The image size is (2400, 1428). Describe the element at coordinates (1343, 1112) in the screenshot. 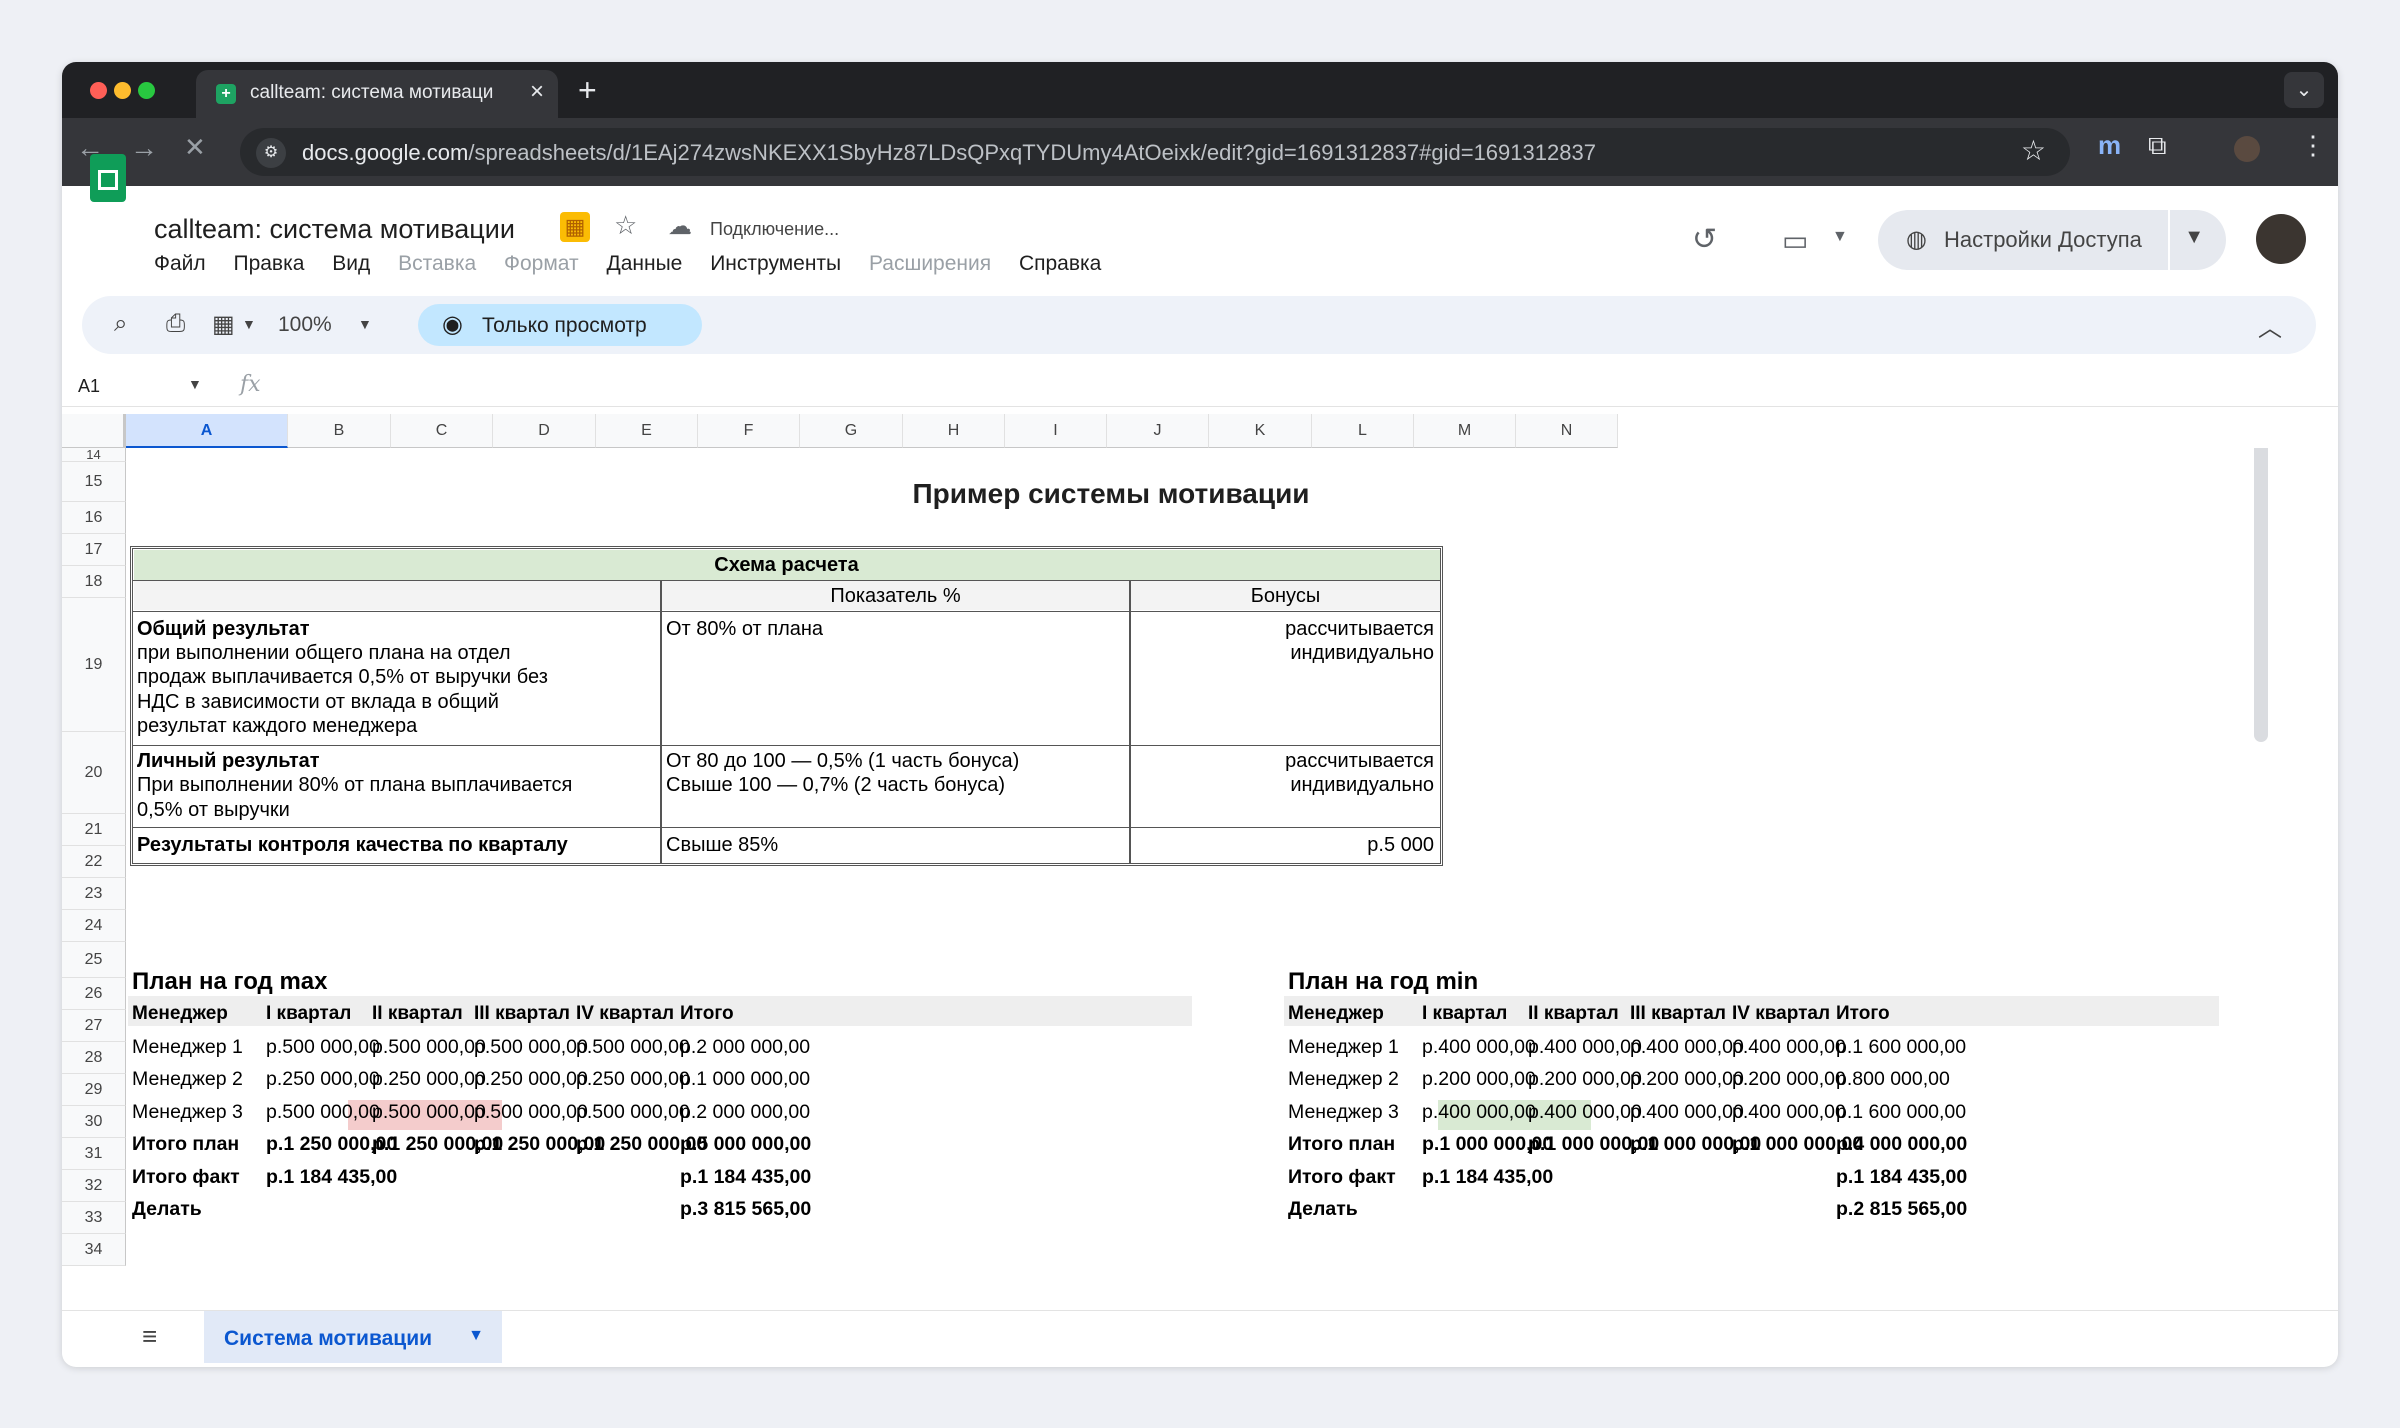

I see `plan-min-cell: Менеджер 3` at that location.